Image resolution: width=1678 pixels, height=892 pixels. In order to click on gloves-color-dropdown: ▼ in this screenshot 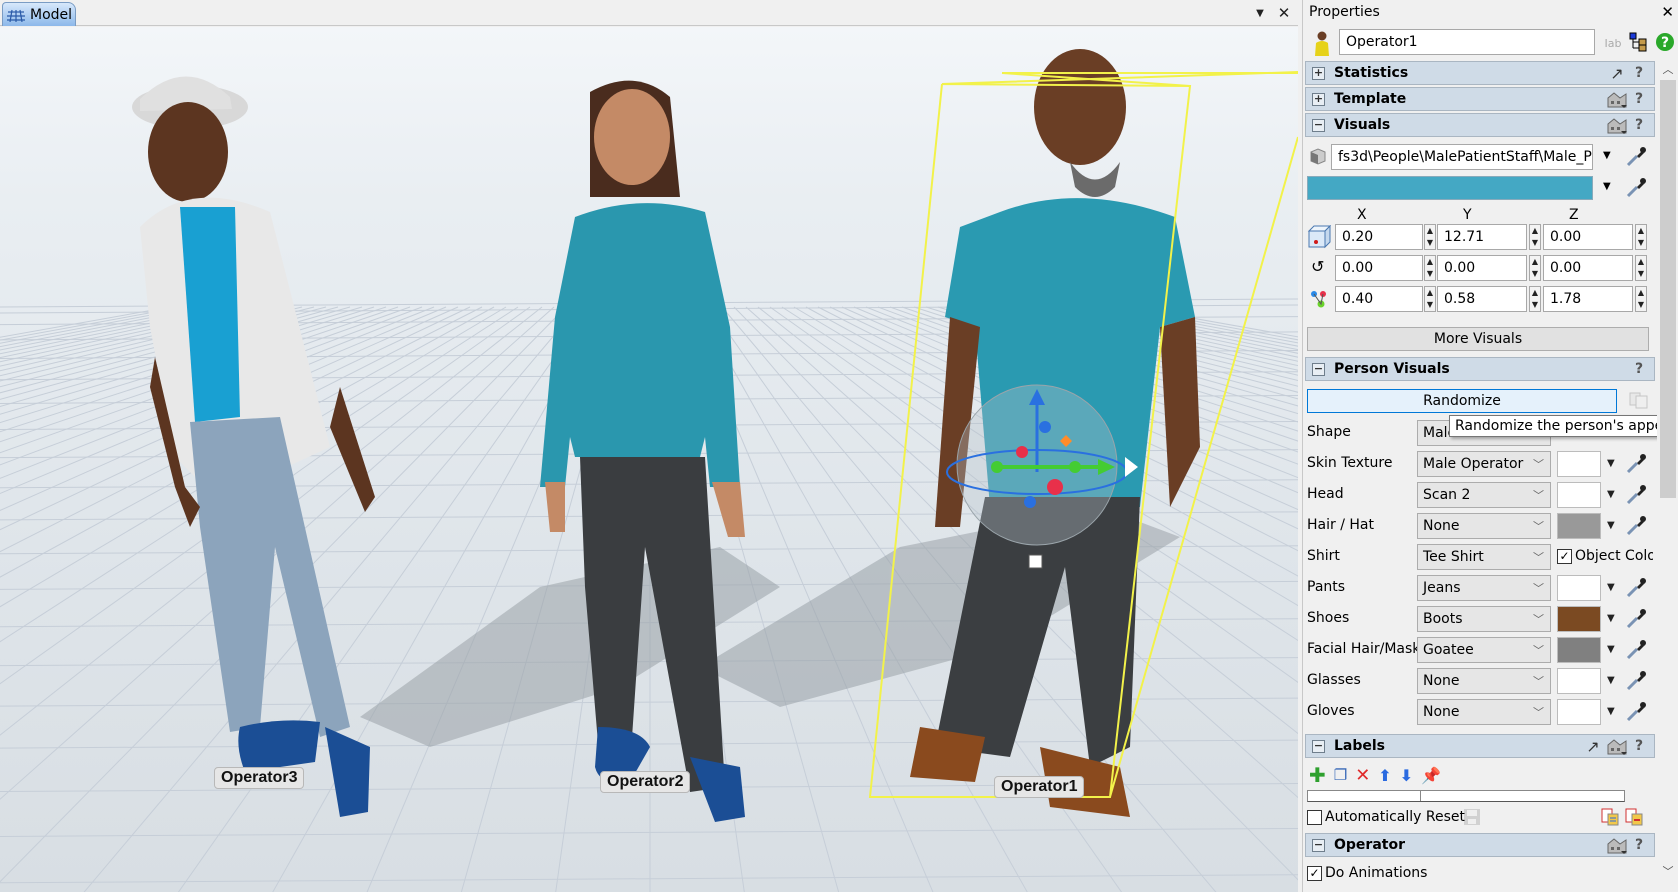, I will do `click(1611, 711)`.